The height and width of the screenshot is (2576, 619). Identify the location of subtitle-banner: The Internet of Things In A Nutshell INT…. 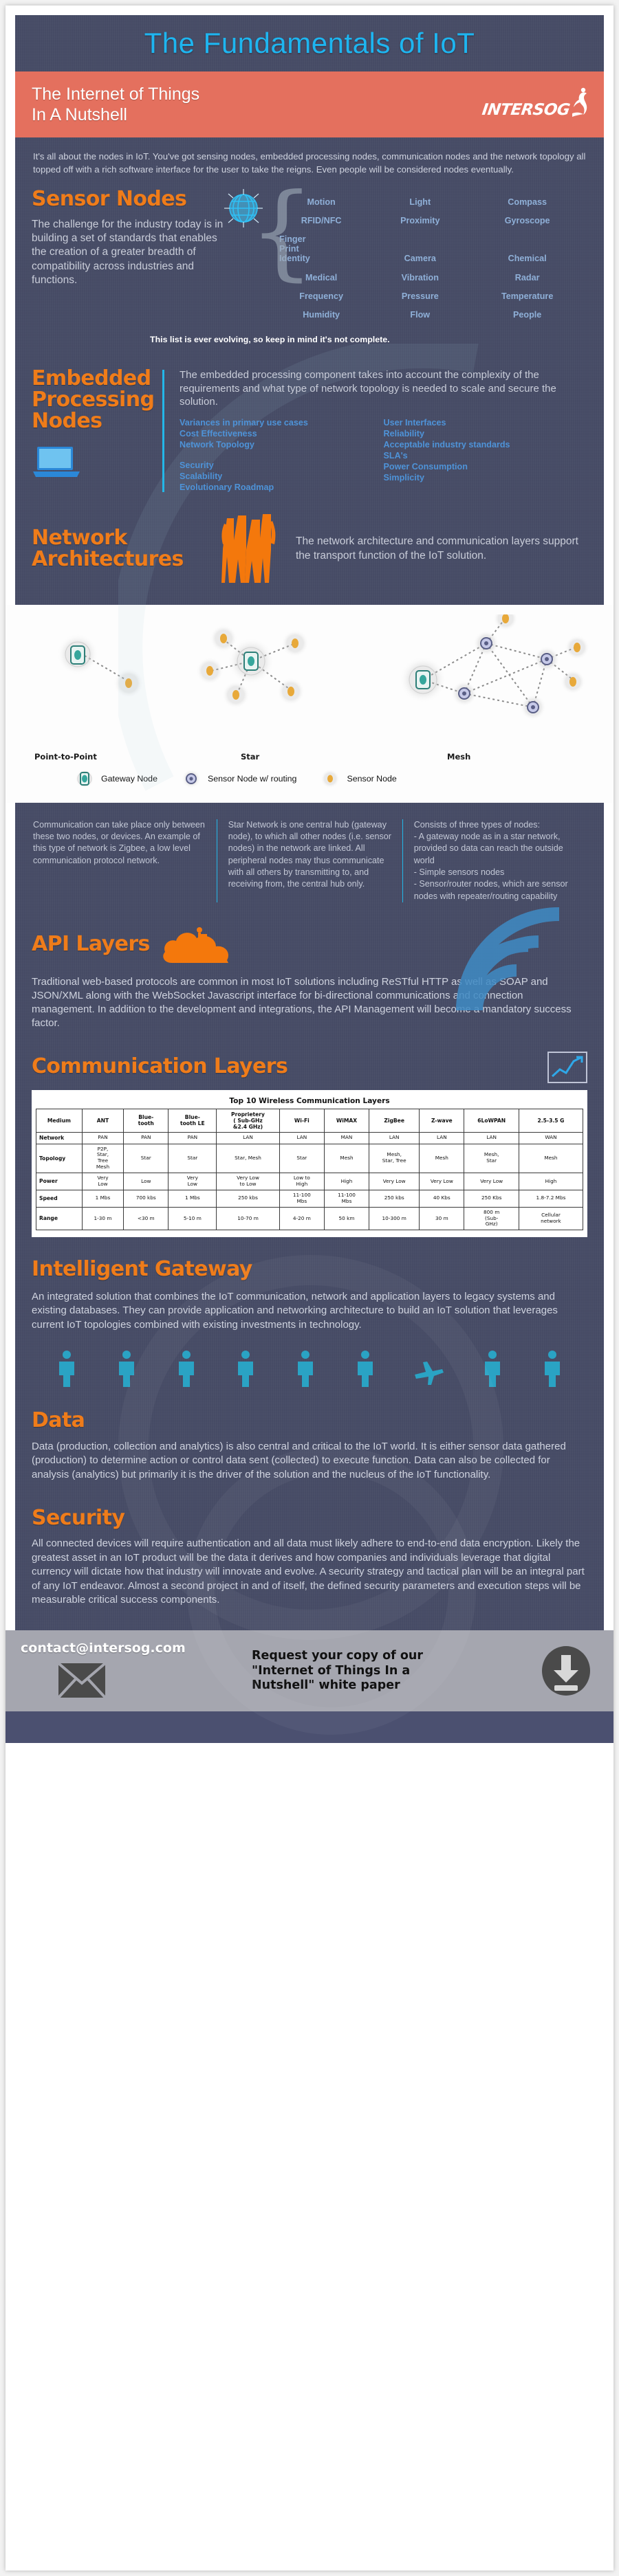
(309, 104).